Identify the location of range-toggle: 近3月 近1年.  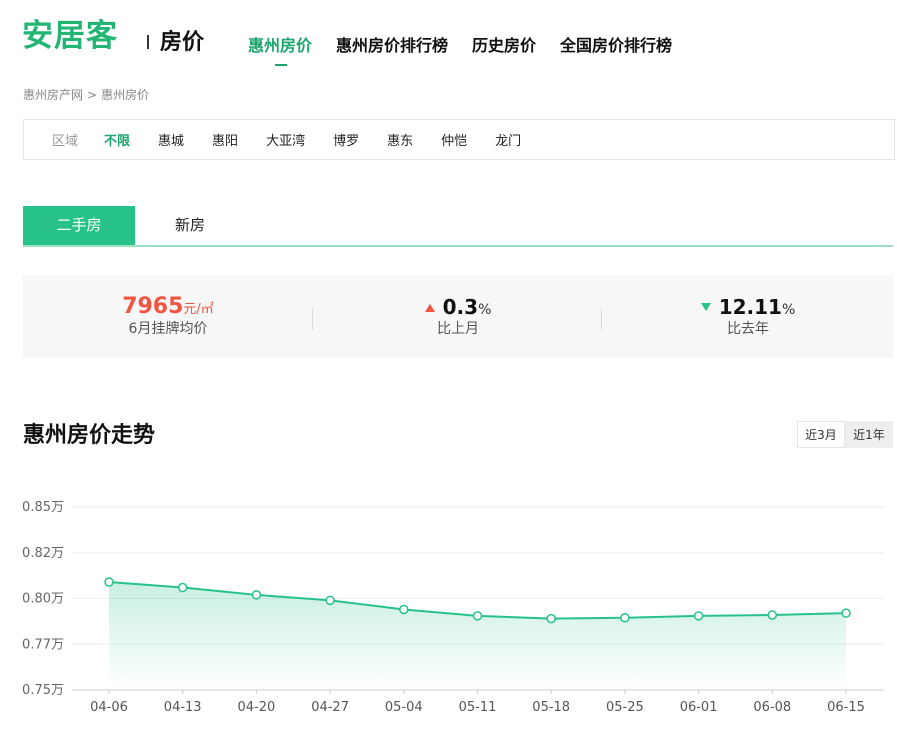
(845, 434).